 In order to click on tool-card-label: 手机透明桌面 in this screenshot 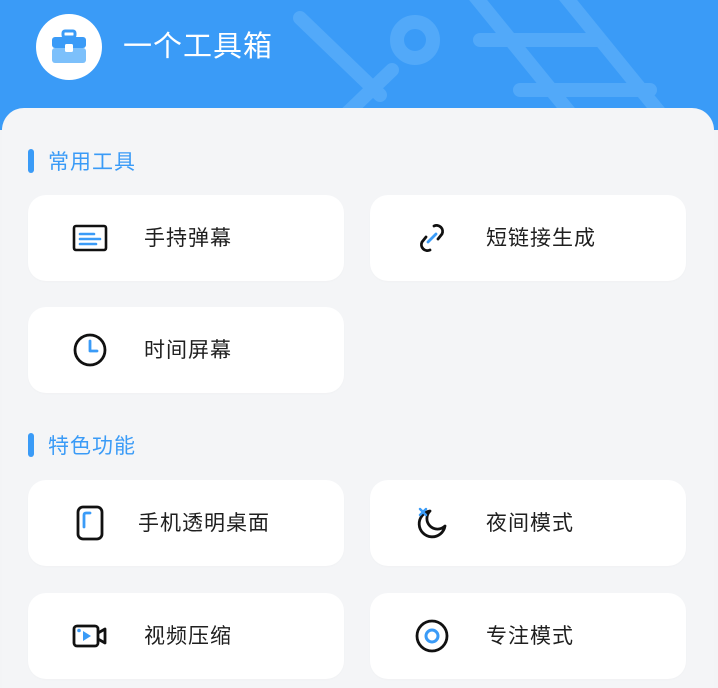, I will do `click(204, 523)`.